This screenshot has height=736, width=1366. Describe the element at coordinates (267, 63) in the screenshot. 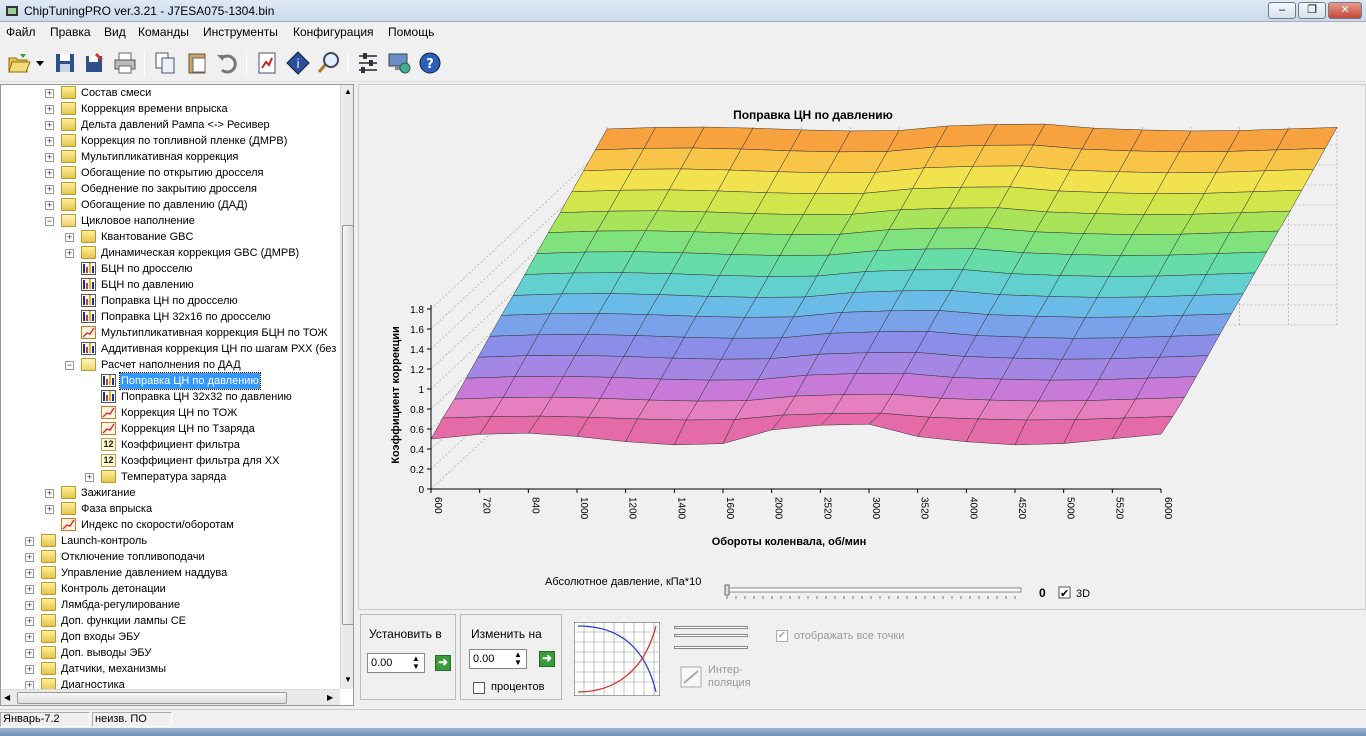

I see `compare-icon` at that location.